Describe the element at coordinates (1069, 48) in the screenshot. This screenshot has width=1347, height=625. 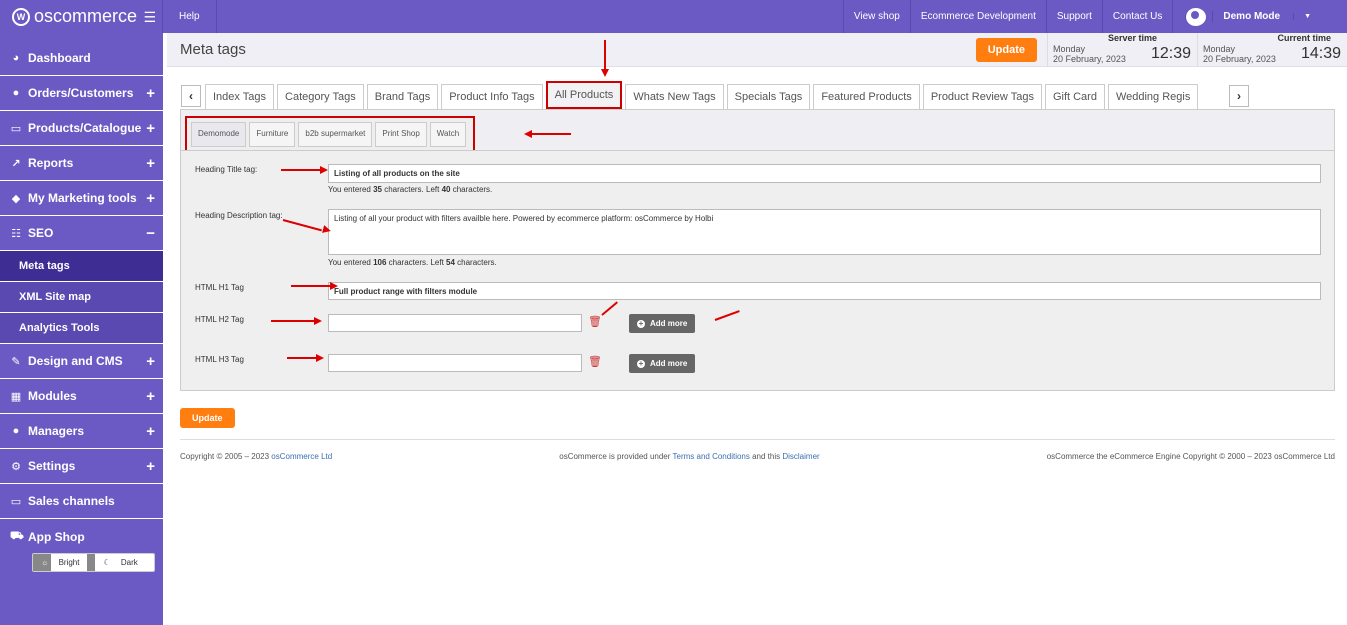
I see `server-day: Monday` at that location.